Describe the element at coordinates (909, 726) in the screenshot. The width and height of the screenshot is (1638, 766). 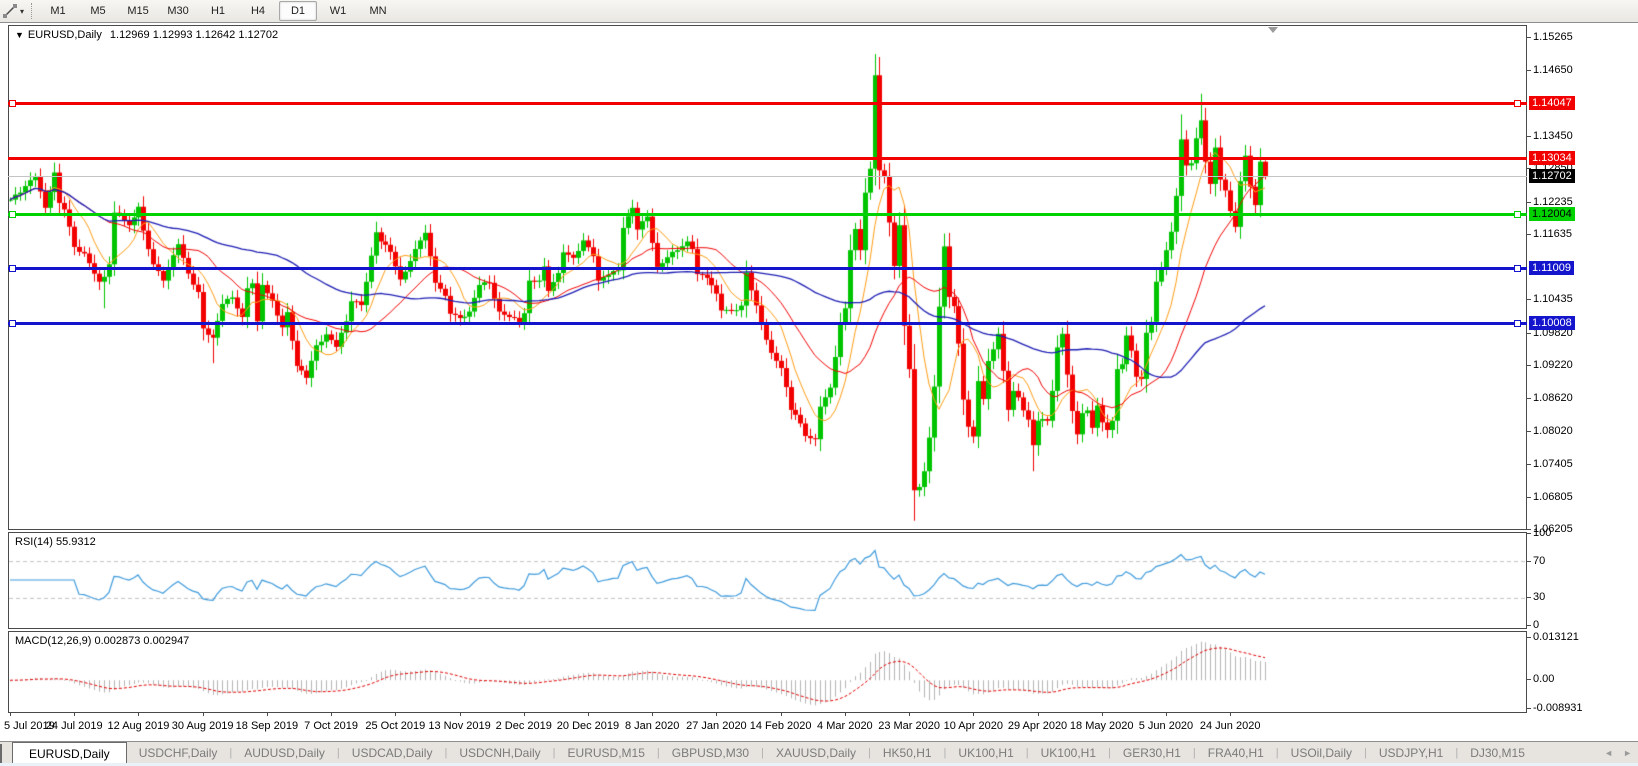
I see `date-axis-label: 23 Mar 2020` at that location.